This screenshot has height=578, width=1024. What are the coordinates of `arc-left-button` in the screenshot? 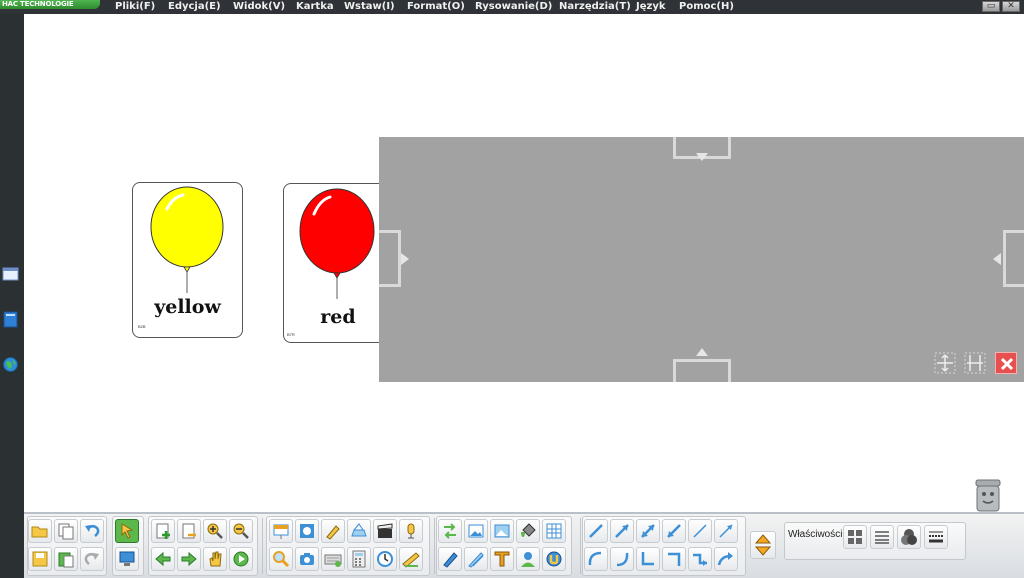 It's located at (596, 559).